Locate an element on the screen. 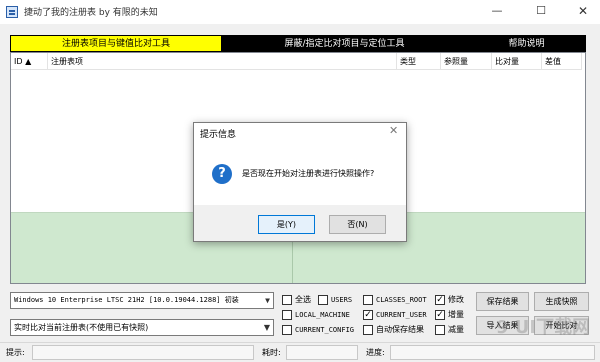  column-header-registry-key: 注册表项 is located at coordinates (222, 61).